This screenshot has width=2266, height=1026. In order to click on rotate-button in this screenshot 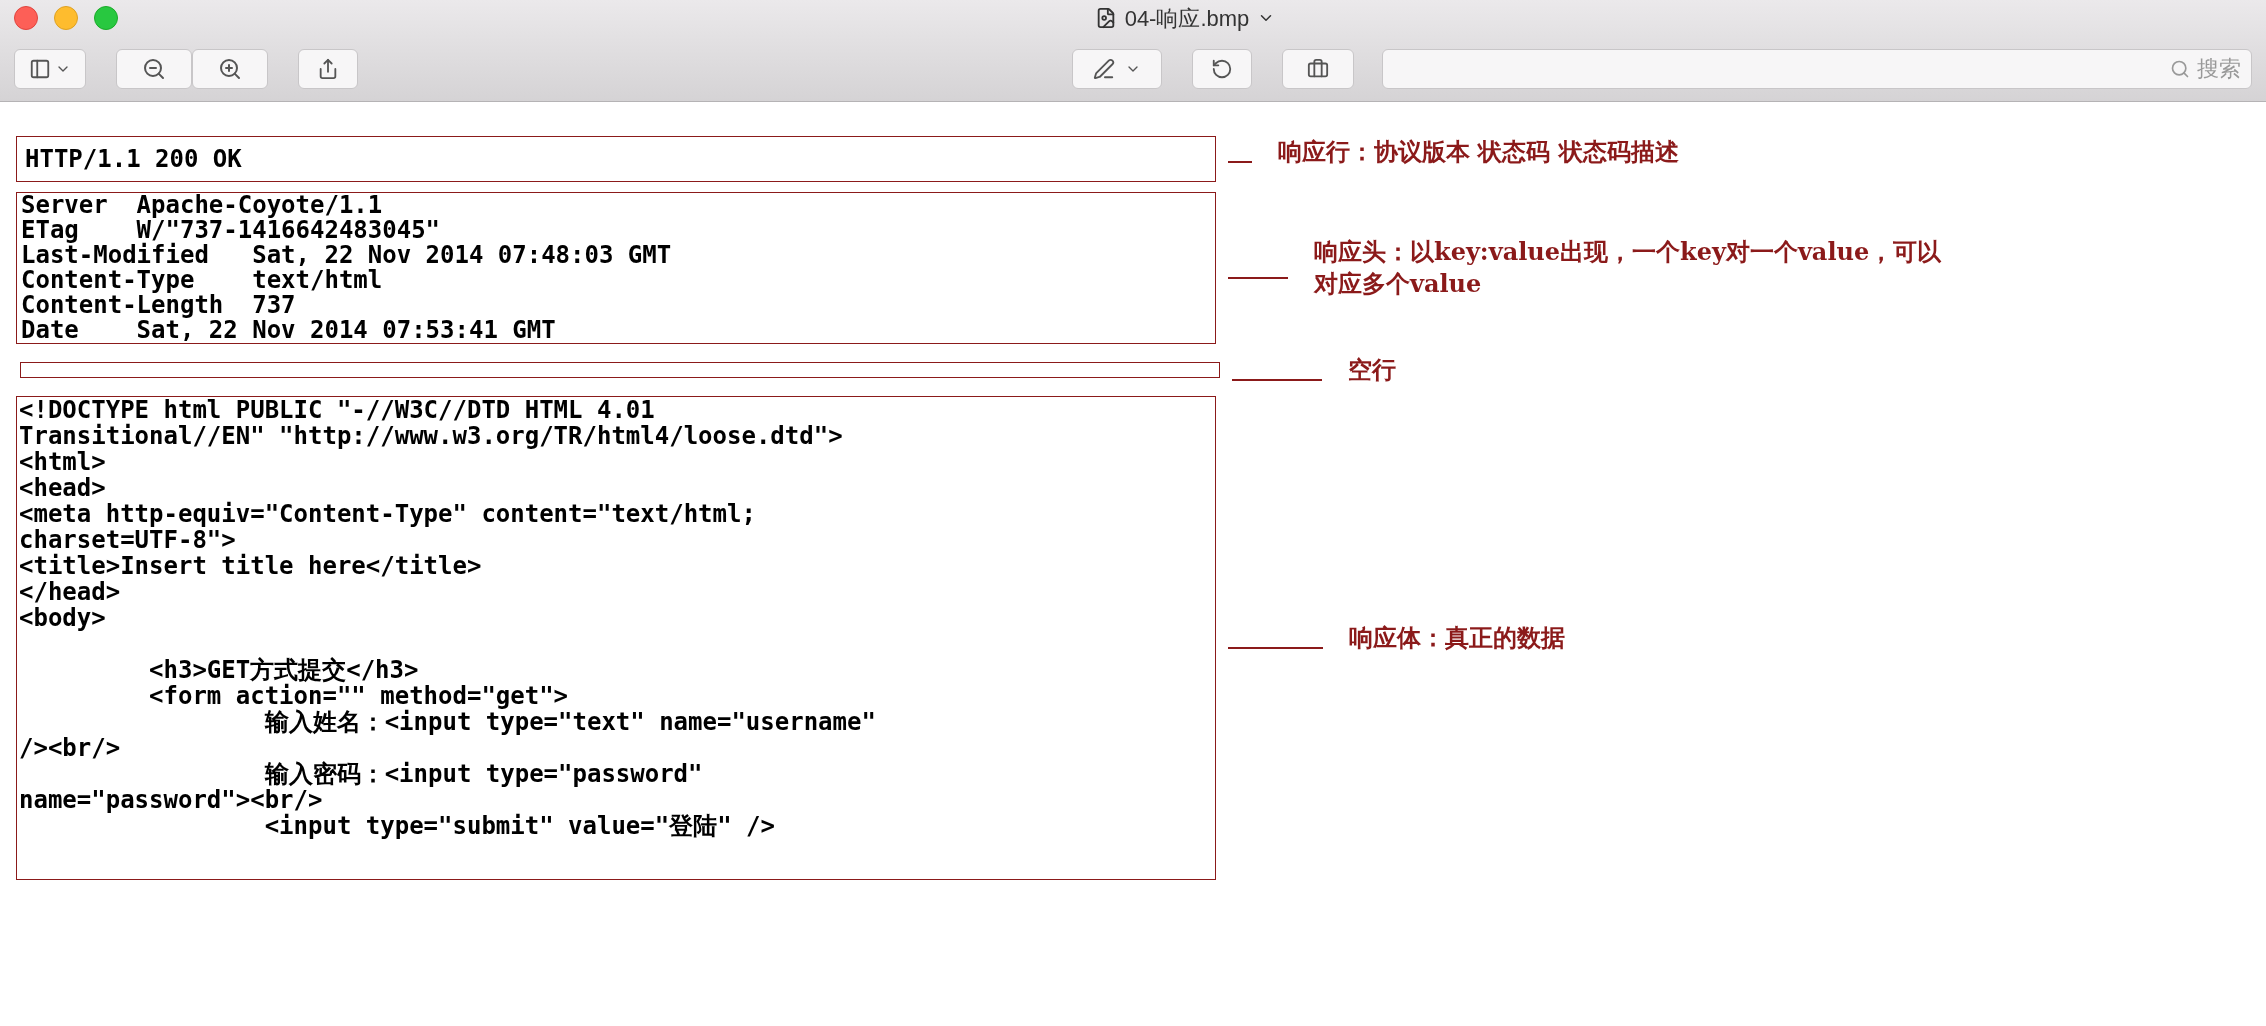, I will do `click(1222, 68)`.